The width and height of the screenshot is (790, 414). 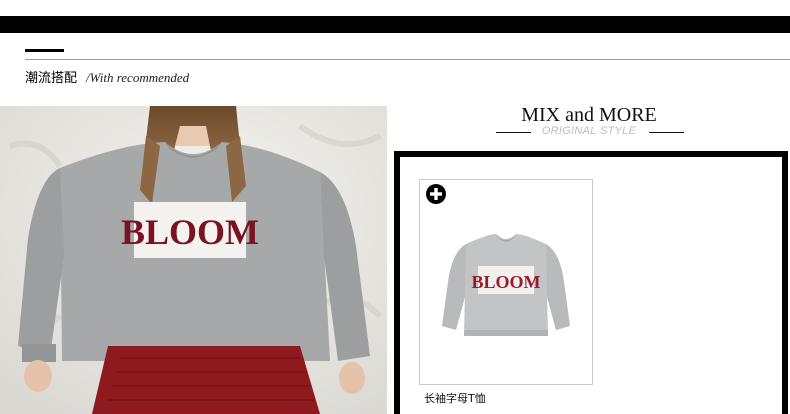 What do you see at coordinates (407, 59) in the screenshot?
I see `heading-divider` at bounding box center [407, 59].